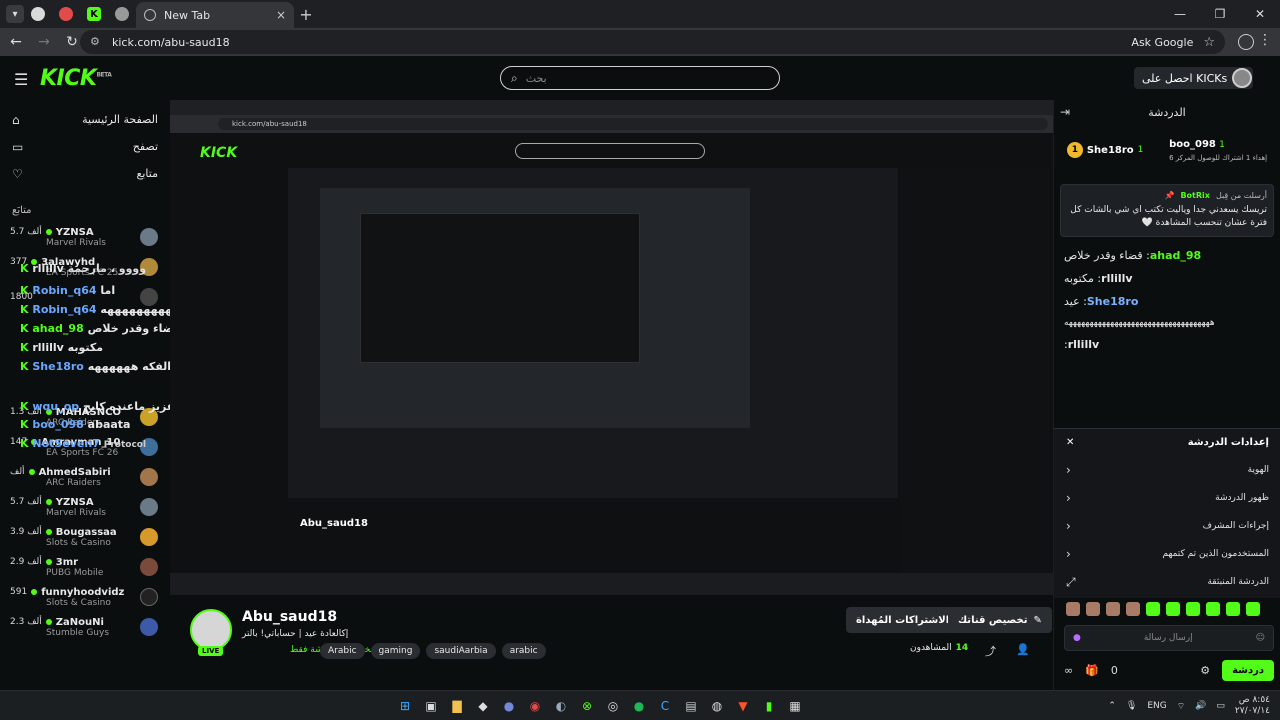 The image size is (1280, 720). Describe the element at coordinates (1167, 470) in the screenshot. I see `settings-row-identity: › الهوية` at that location.